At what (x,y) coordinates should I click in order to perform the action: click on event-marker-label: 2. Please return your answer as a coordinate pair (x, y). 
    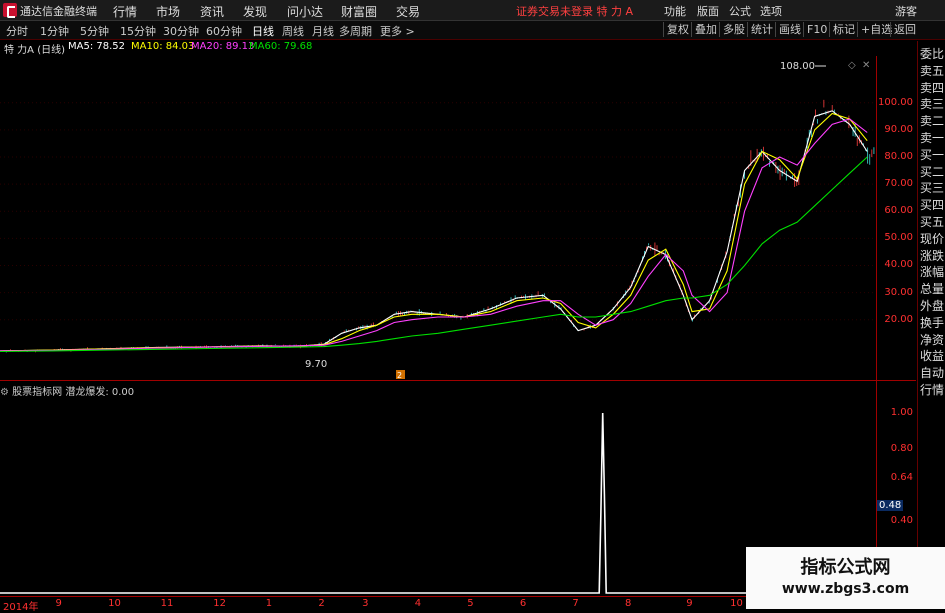
    Looking at the image, I should click on (399, 375).